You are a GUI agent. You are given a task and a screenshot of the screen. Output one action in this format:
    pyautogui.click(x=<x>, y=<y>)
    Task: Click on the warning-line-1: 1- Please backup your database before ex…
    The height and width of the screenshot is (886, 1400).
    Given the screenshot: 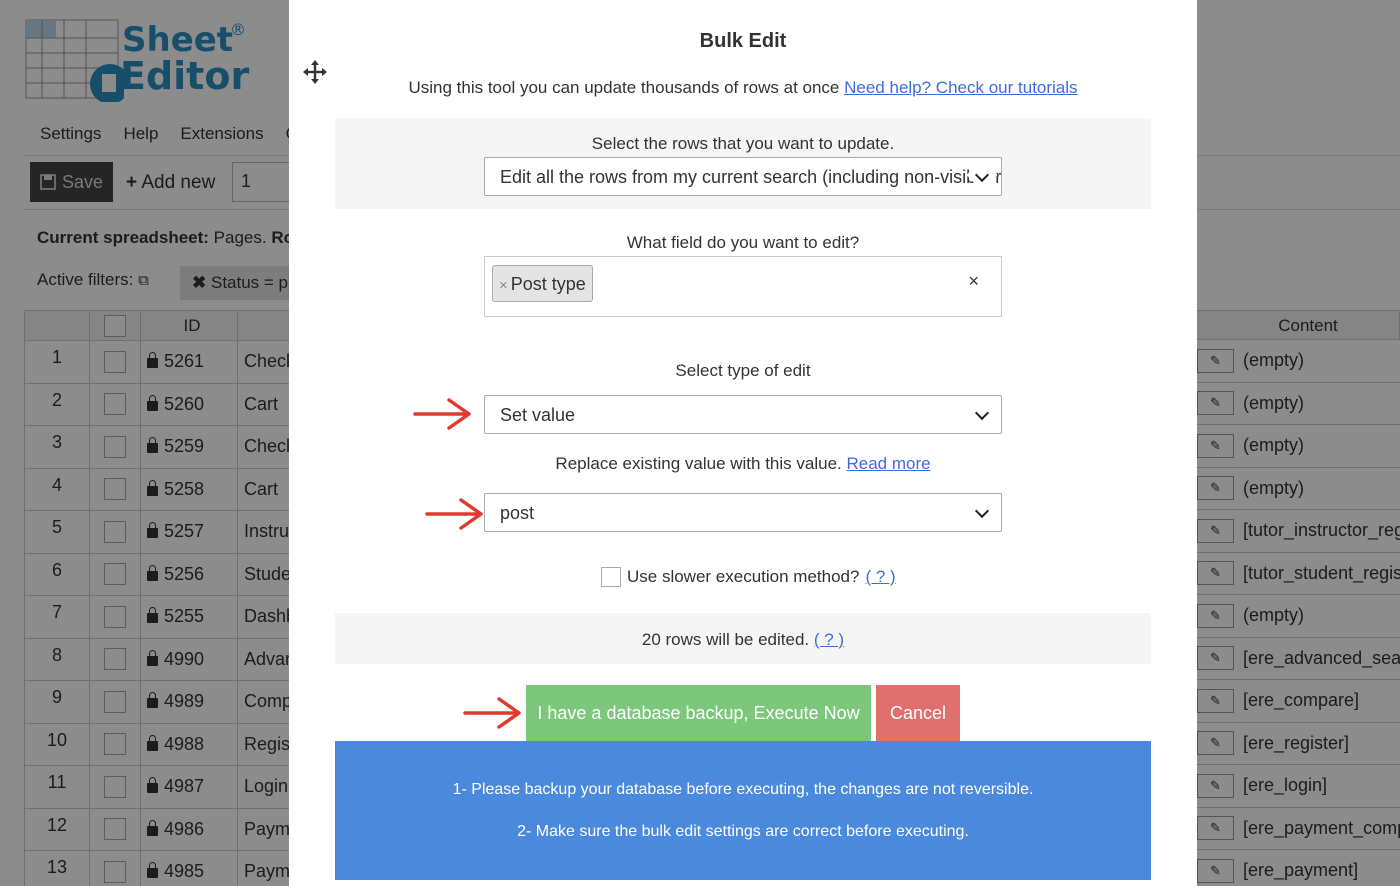 What is the action you would take?
    pyautogui.click(x=743, y=789)
    